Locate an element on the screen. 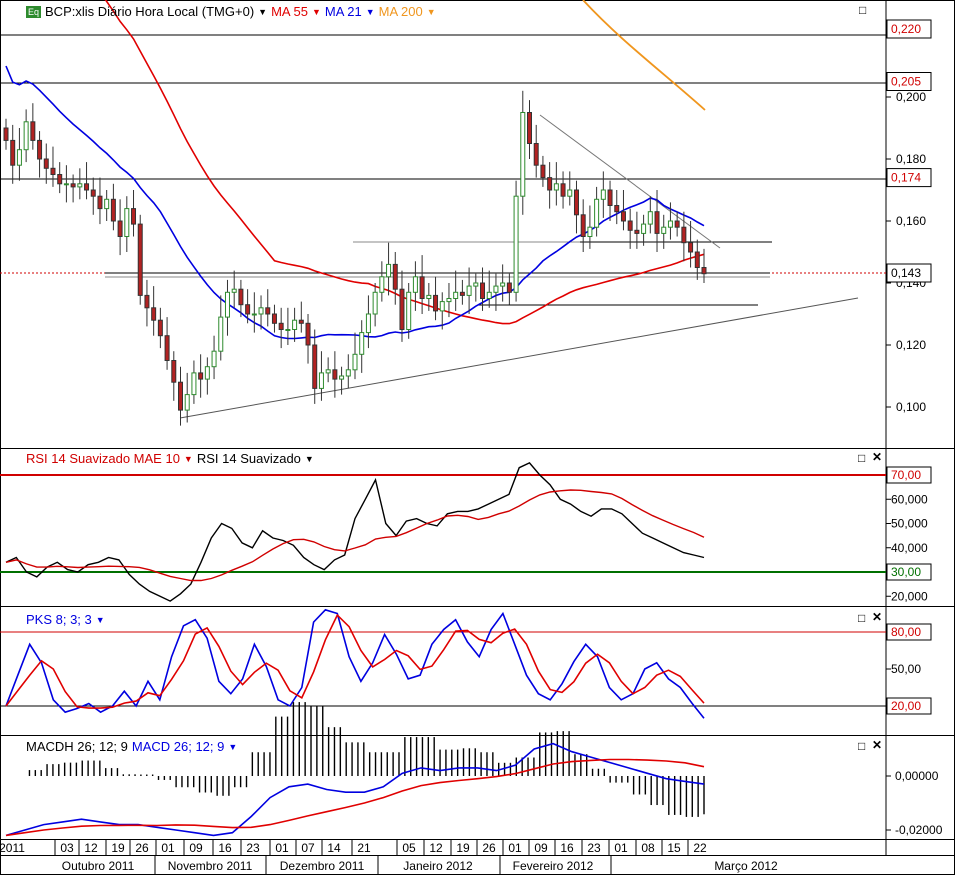 The image size is (955, 875). pks-tick-label: 50,00 is located at coordinates (906, 669).